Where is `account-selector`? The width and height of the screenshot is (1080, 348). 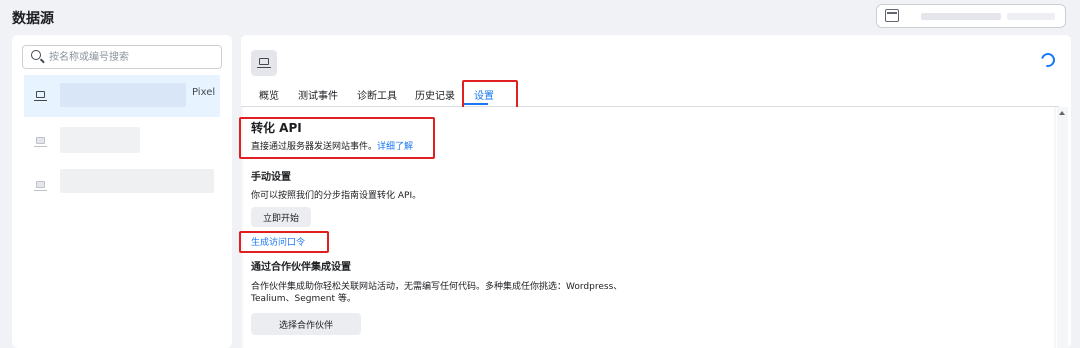 account-selector is located at coordinates (971, 16).